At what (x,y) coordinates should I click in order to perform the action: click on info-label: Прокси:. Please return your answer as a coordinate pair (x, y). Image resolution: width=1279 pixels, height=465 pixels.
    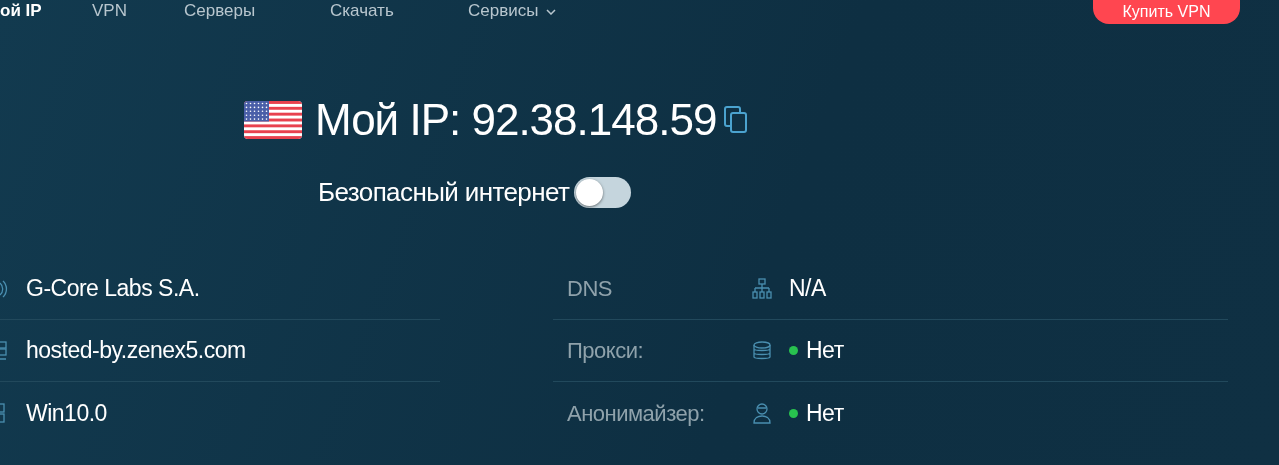
    Looking at the image, I should click on (605, 351).